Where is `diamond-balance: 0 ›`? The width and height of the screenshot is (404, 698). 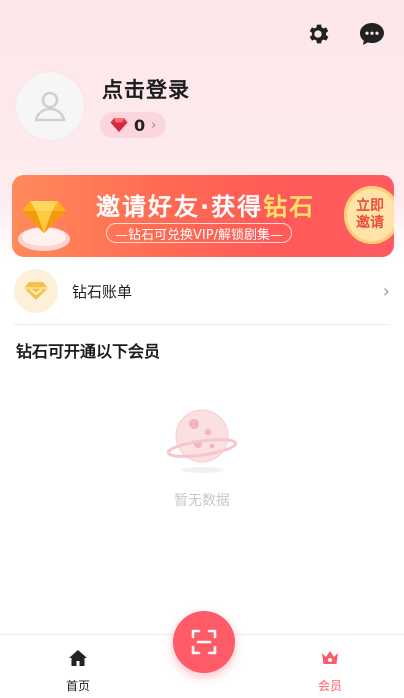
diamond-balance: 0 › is located at coordinates (133, 125).